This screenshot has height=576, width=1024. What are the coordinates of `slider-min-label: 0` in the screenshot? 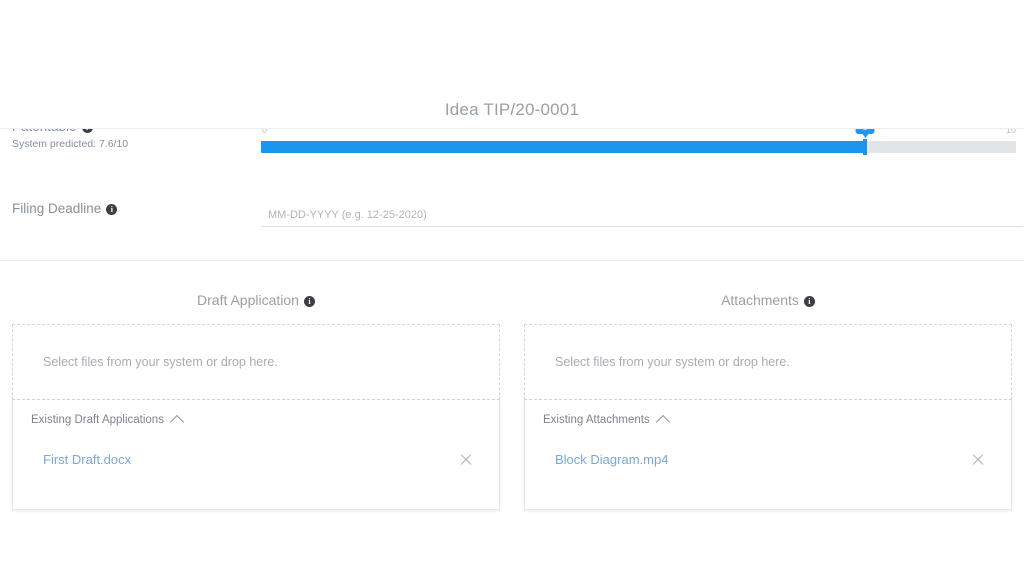 It's located at (265, 131).